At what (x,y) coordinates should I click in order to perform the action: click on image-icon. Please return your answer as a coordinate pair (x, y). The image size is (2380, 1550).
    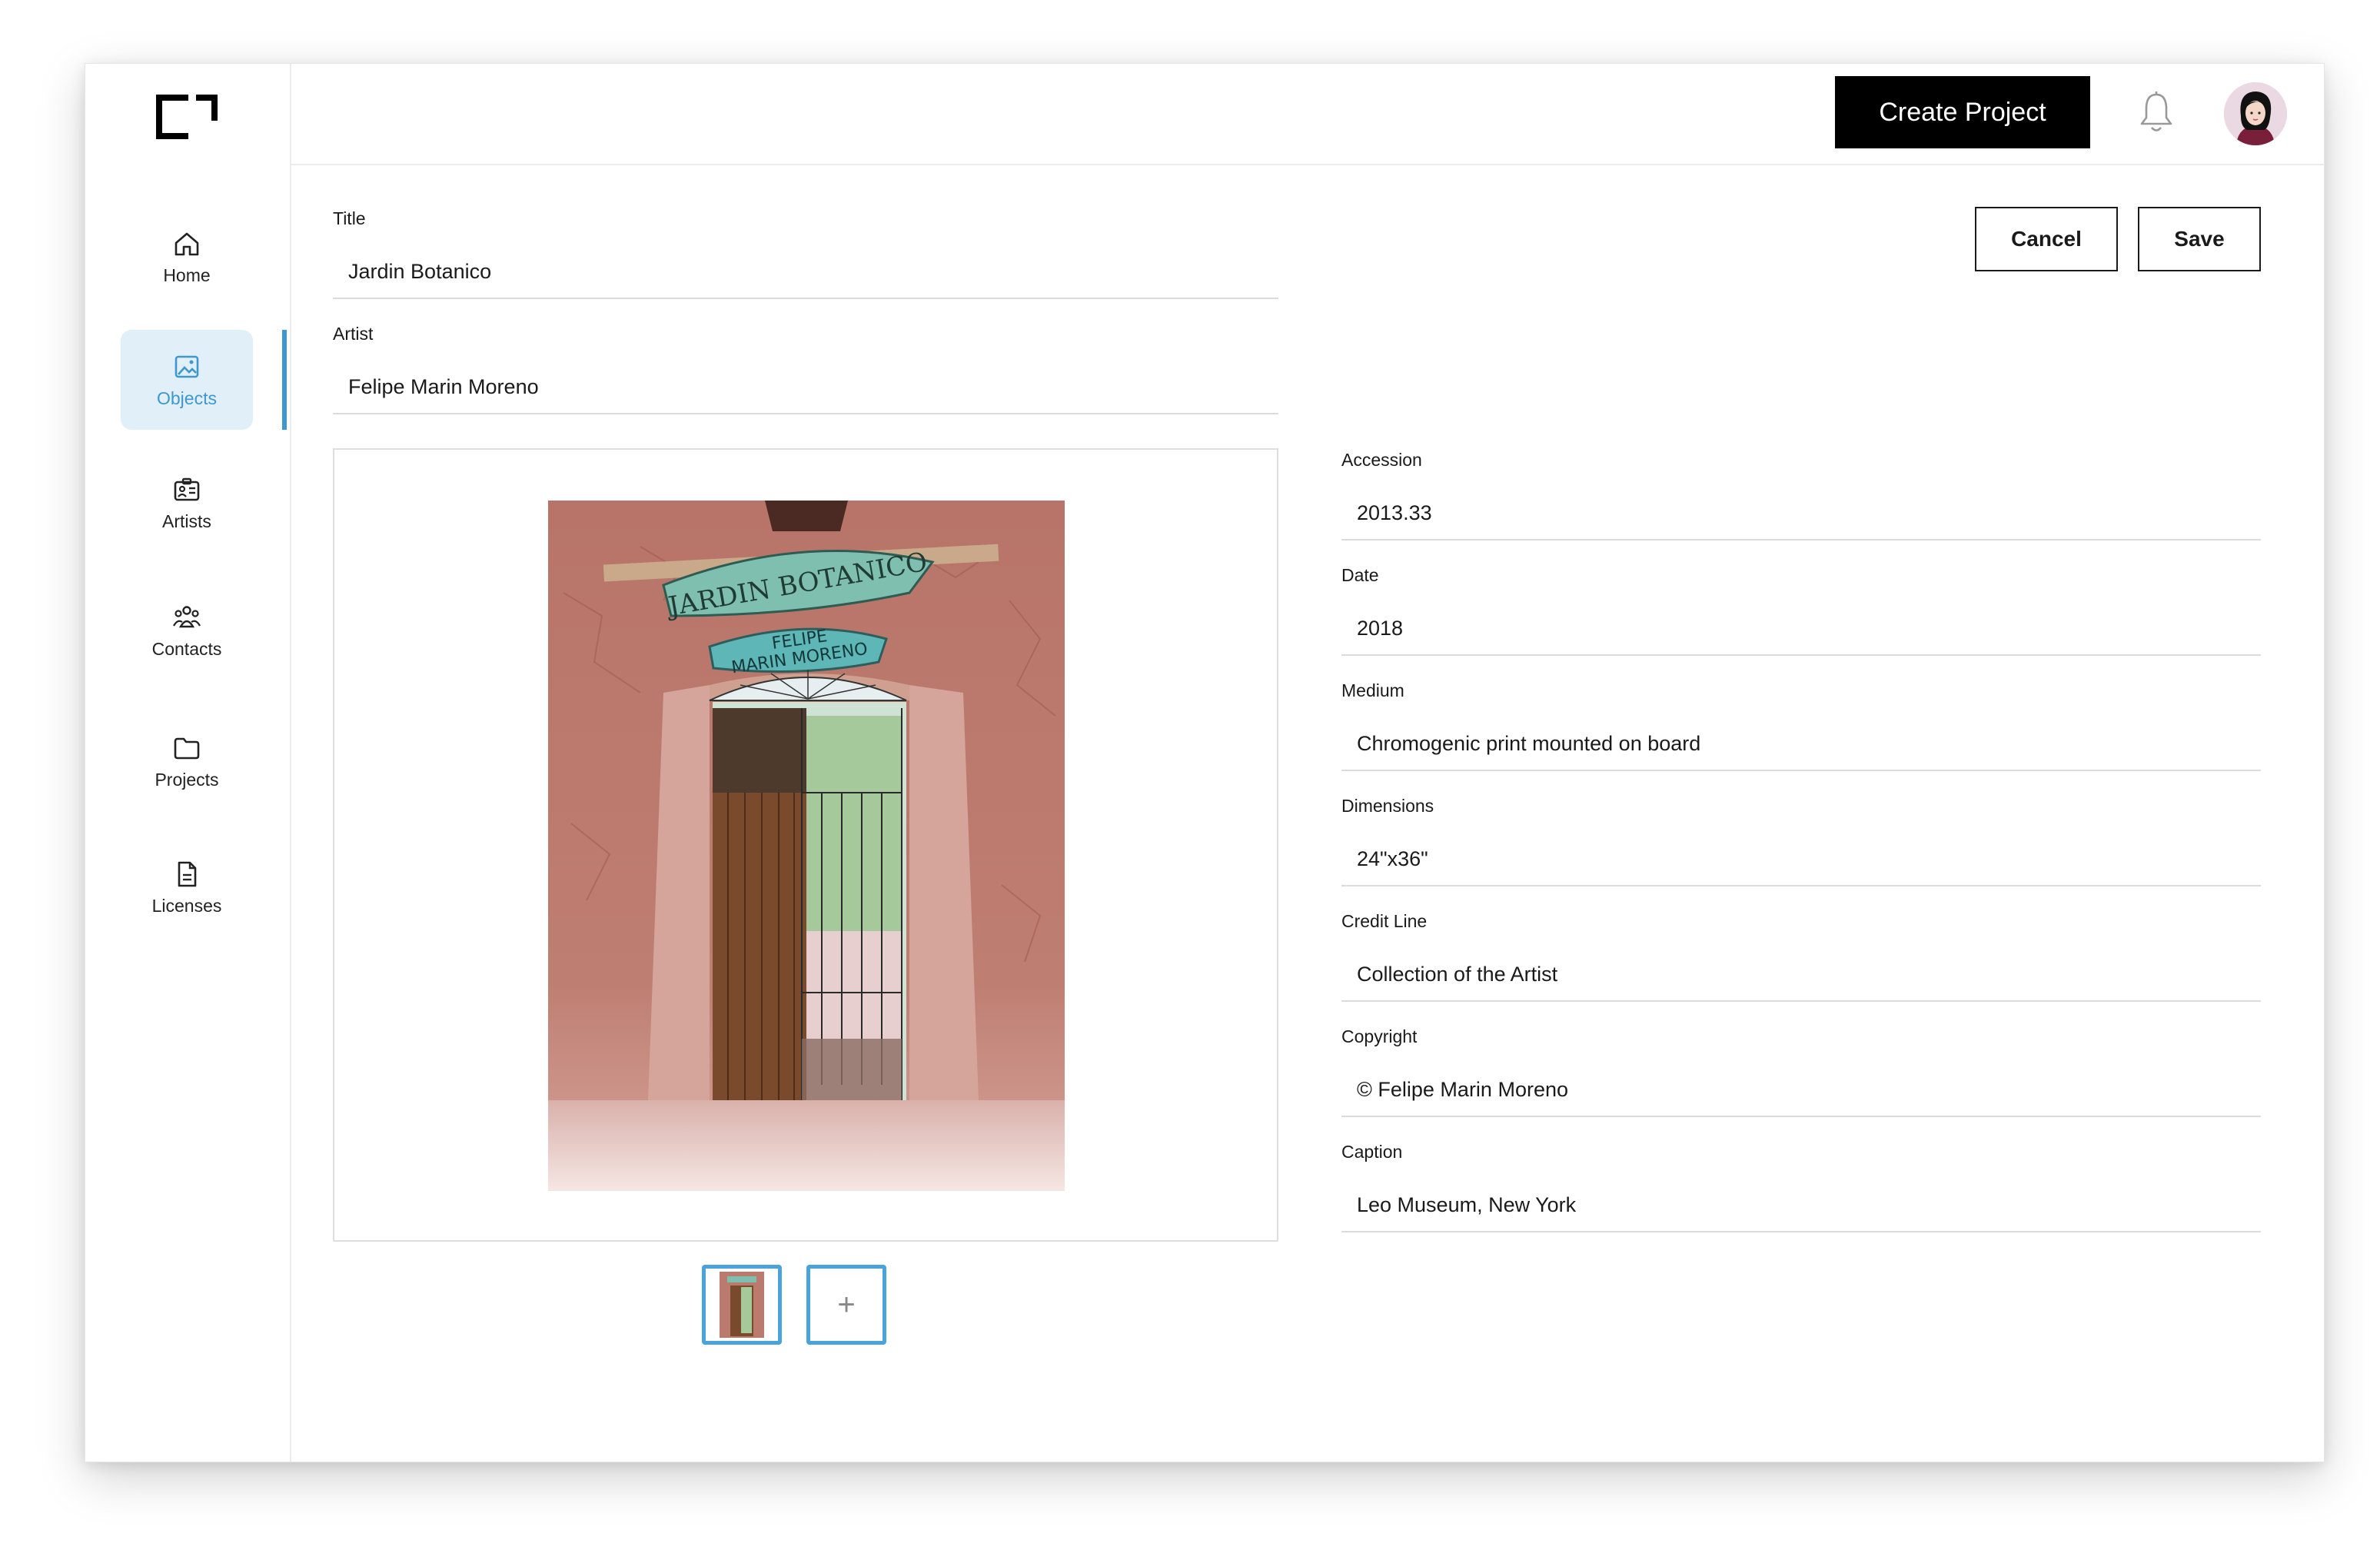
    Looking at the image, I should click on (186, 366).